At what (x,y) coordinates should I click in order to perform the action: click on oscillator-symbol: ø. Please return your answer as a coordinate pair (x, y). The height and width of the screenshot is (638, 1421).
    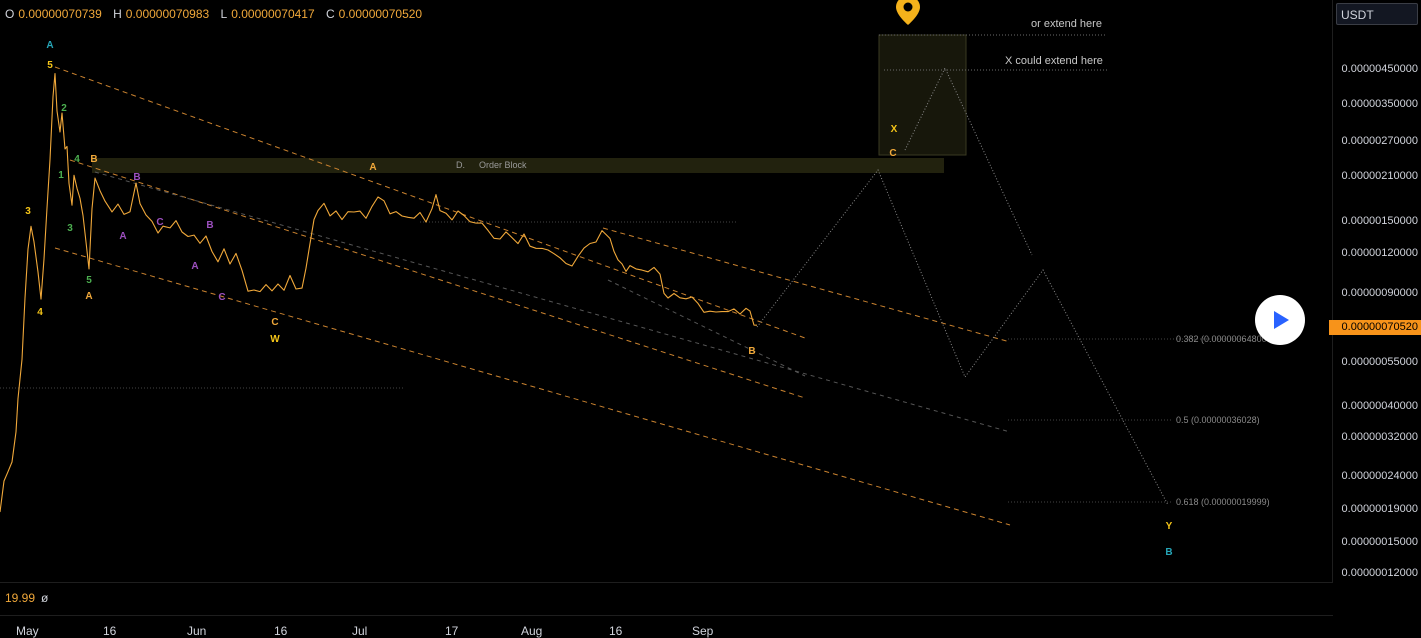
    Looking at the image, I should click on (45, 598).